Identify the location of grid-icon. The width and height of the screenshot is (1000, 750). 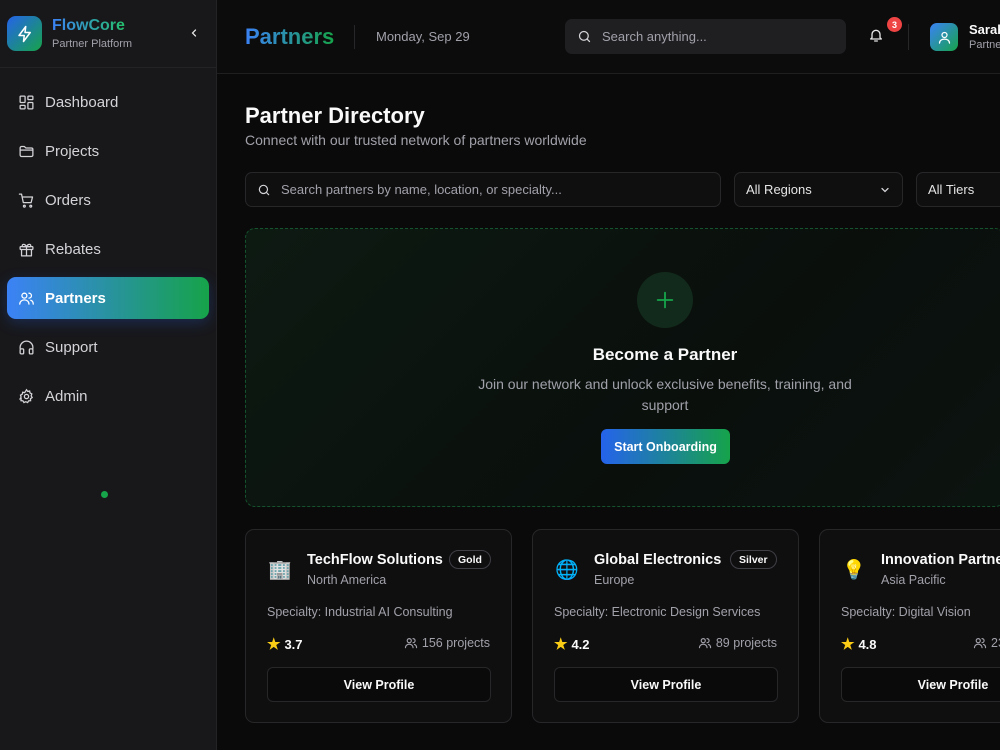
(26, 102).